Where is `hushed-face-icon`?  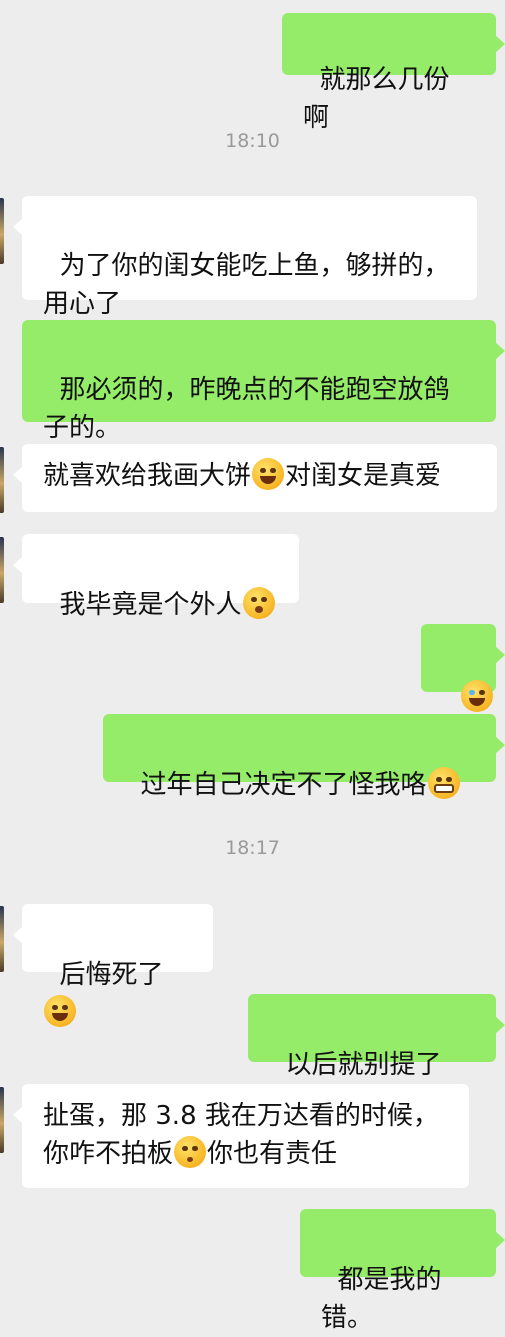
hushed-face-icon is located at coordinates (190, 1152).